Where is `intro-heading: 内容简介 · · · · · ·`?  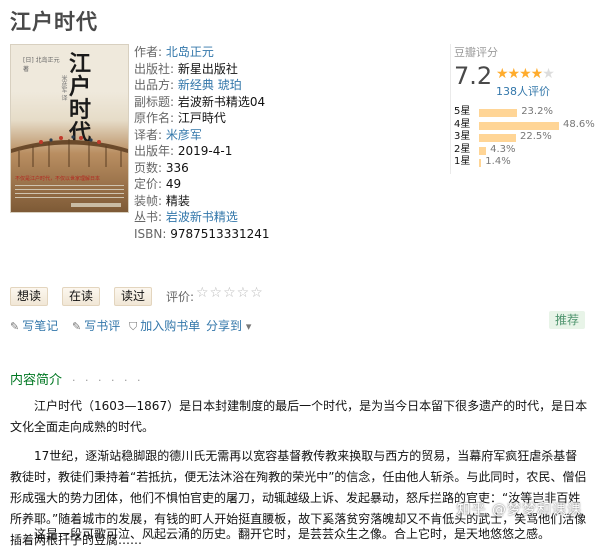 intro-heading: 内容简介 · · · · · · is located at coordinates (76, 378).